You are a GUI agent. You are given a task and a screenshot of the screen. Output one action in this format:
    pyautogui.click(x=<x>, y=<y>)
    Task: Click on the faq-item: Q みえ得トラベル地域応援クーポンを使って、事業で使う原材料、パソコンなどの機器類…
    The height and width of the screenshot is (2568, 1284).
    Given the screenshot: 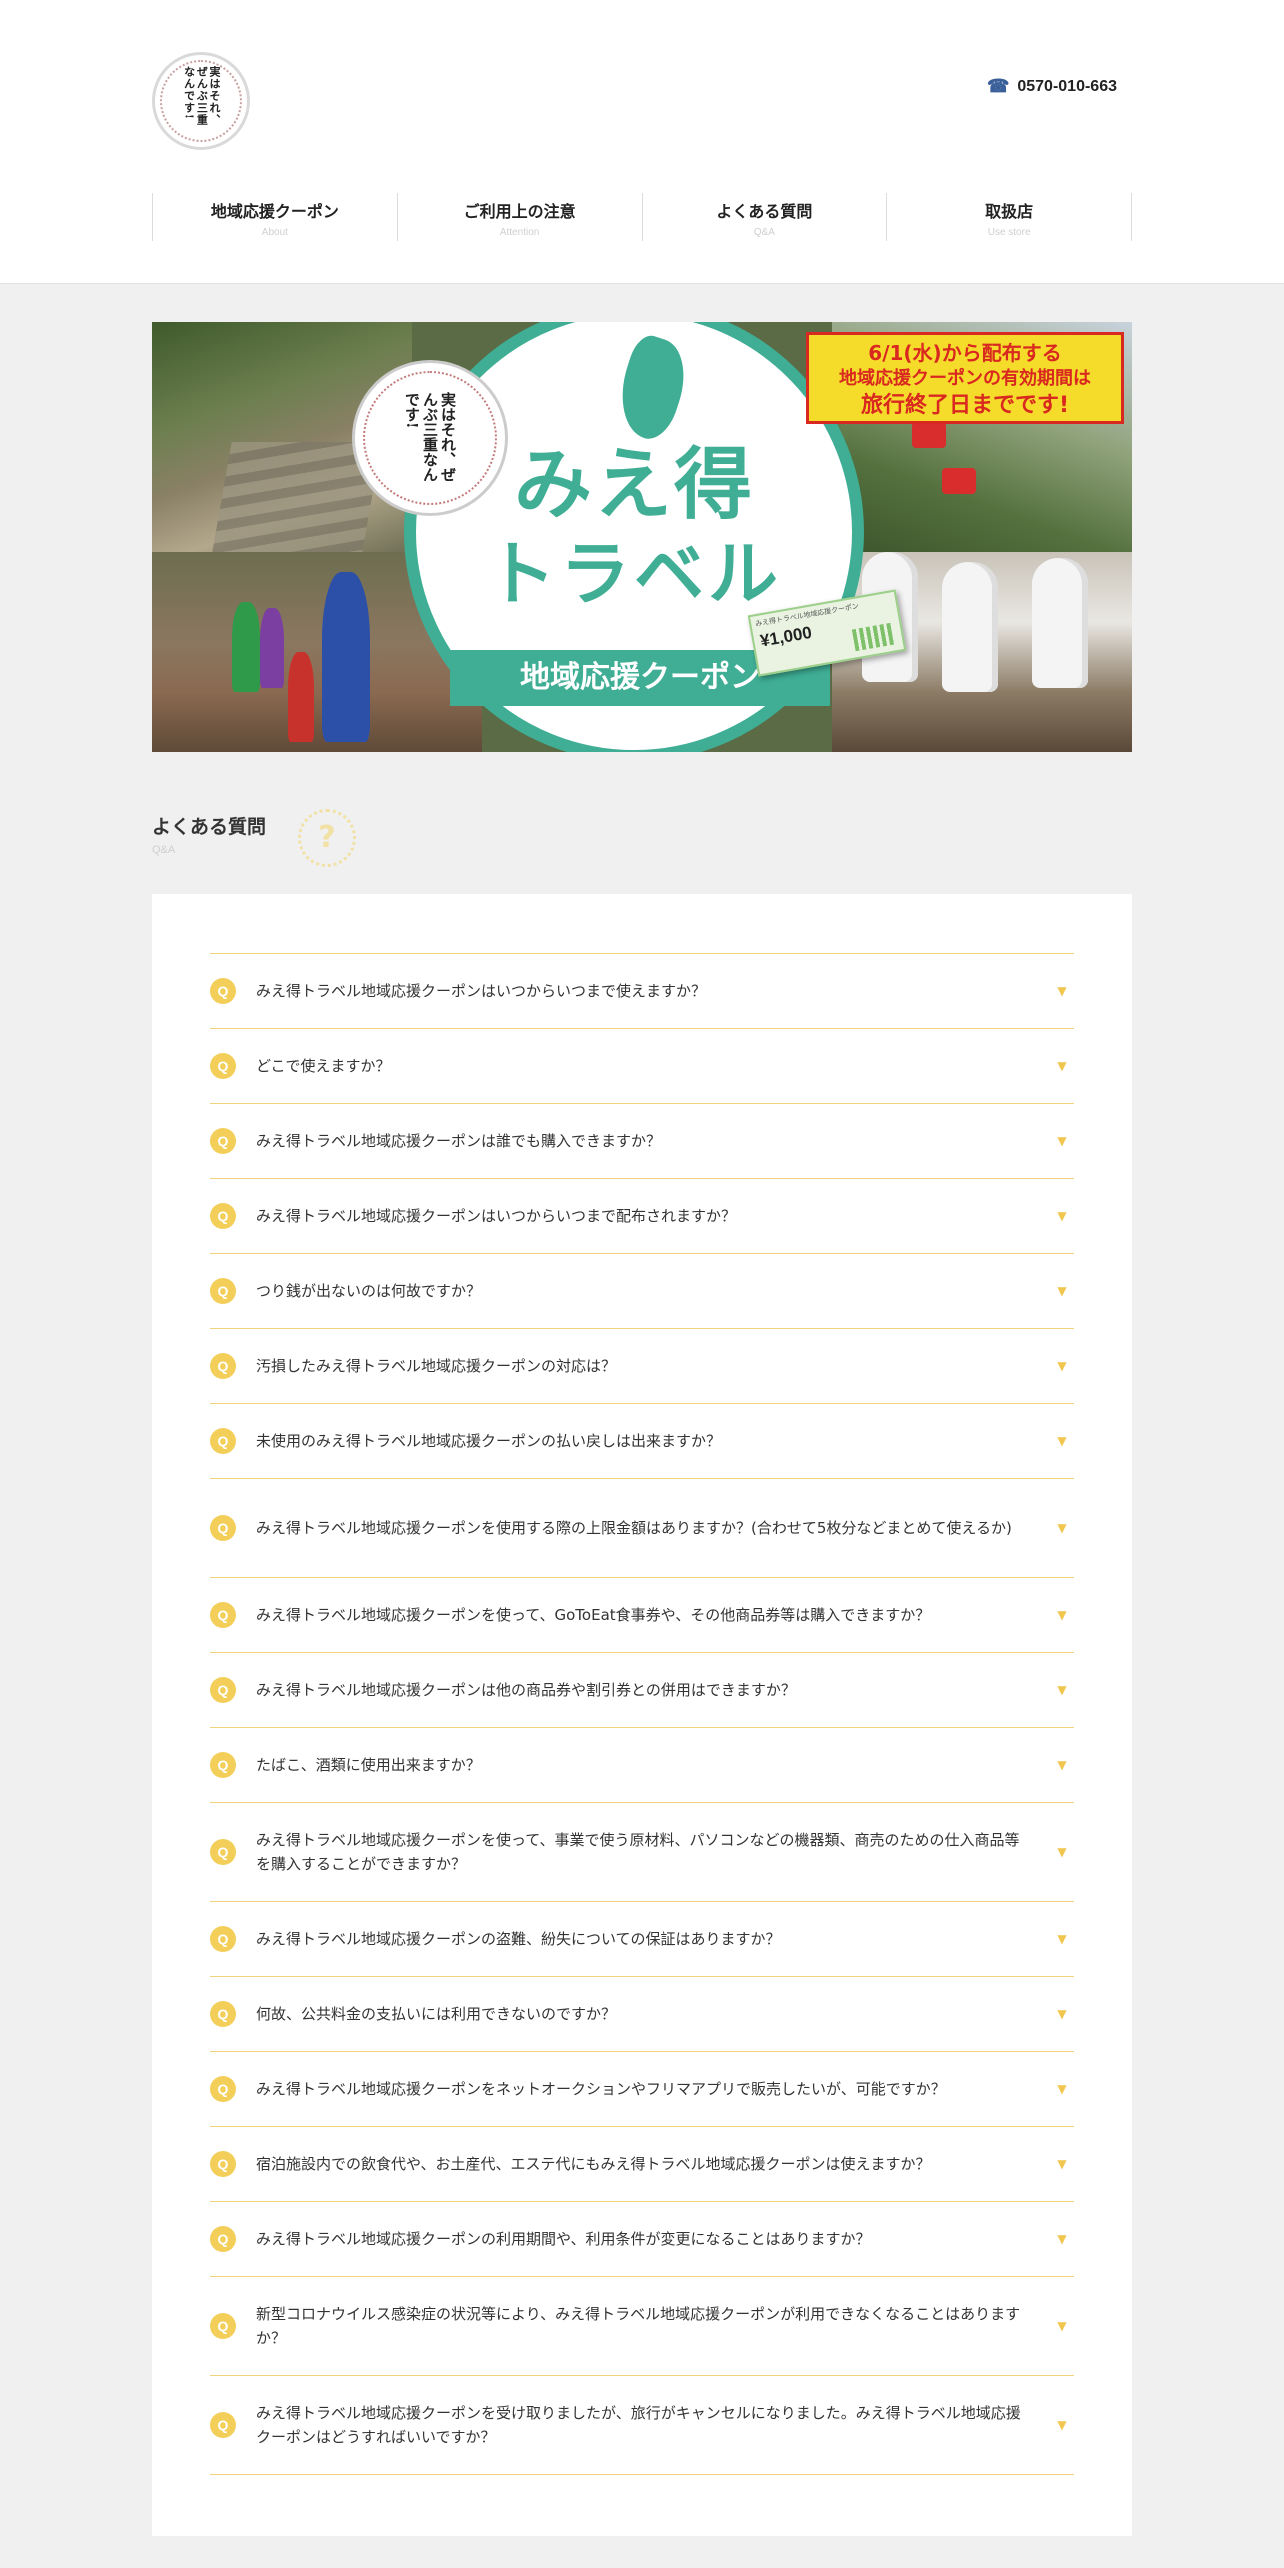 What is the action you would take?
    pyautogui.click(x=642, y=1852)
    